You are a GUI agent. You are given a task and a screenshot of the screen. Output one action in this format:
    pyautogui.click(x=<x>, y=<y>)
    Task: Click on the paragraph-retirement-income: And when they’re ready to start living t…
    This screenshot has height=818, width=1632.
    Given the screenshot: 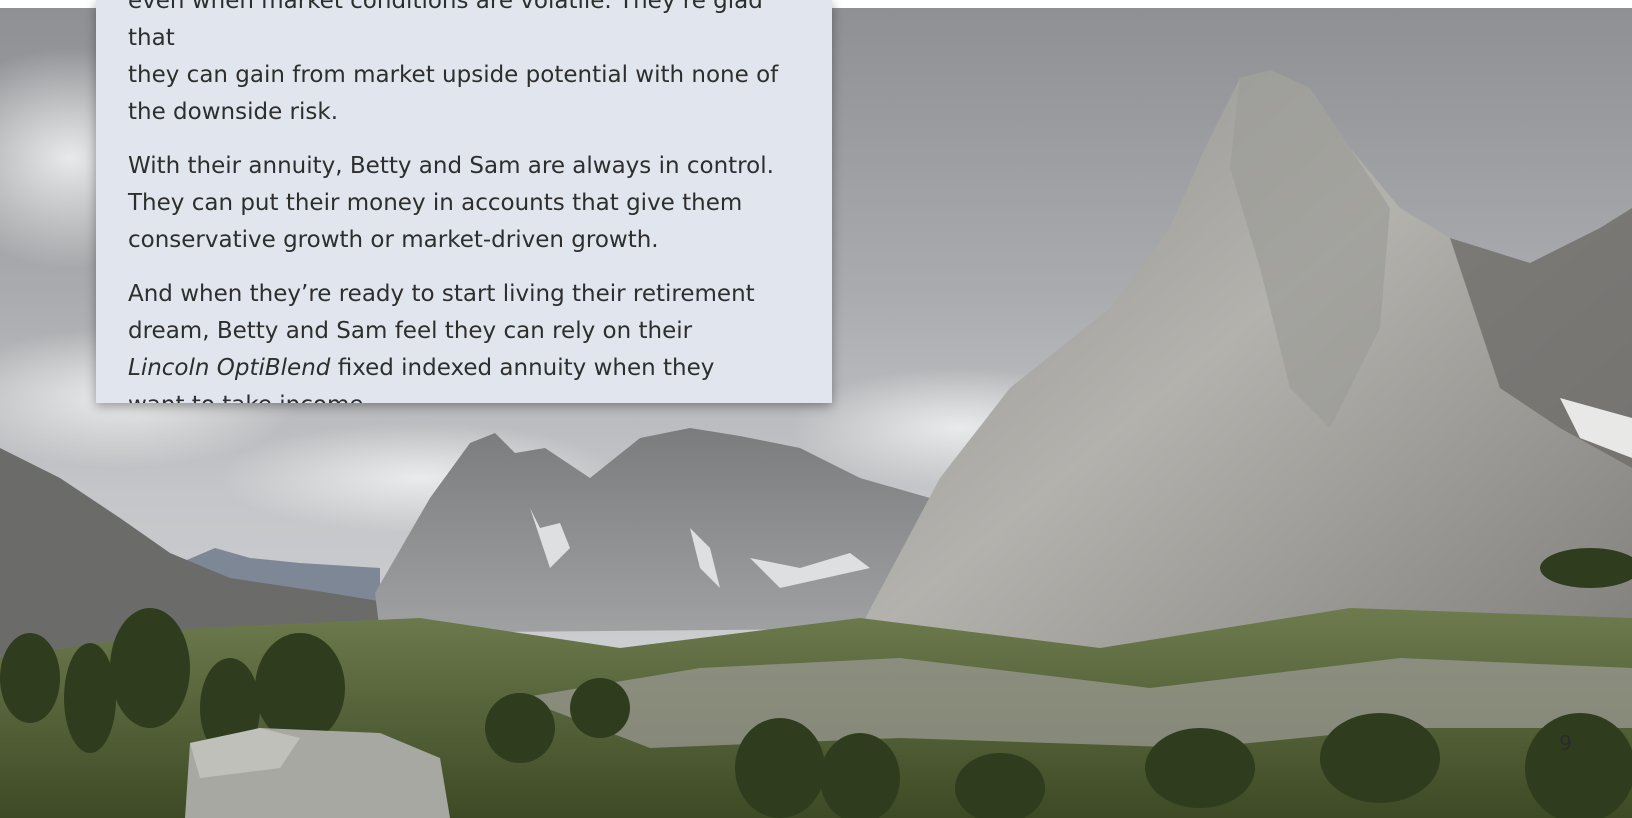 What is the action you would take?
    pyautogui.click(x=465, y=339)
    